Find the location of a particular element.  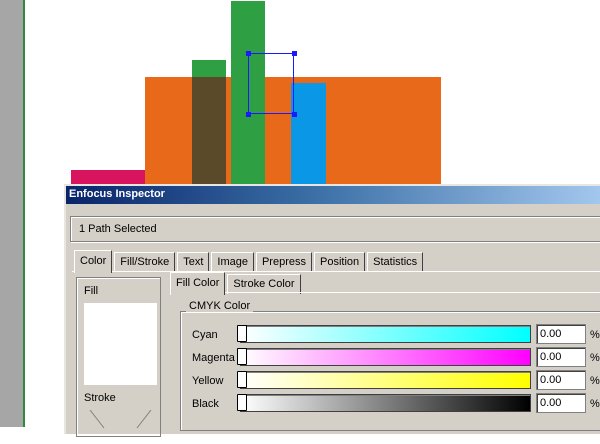

subtab-panel-top-edge is located at coordinates (385, 292).